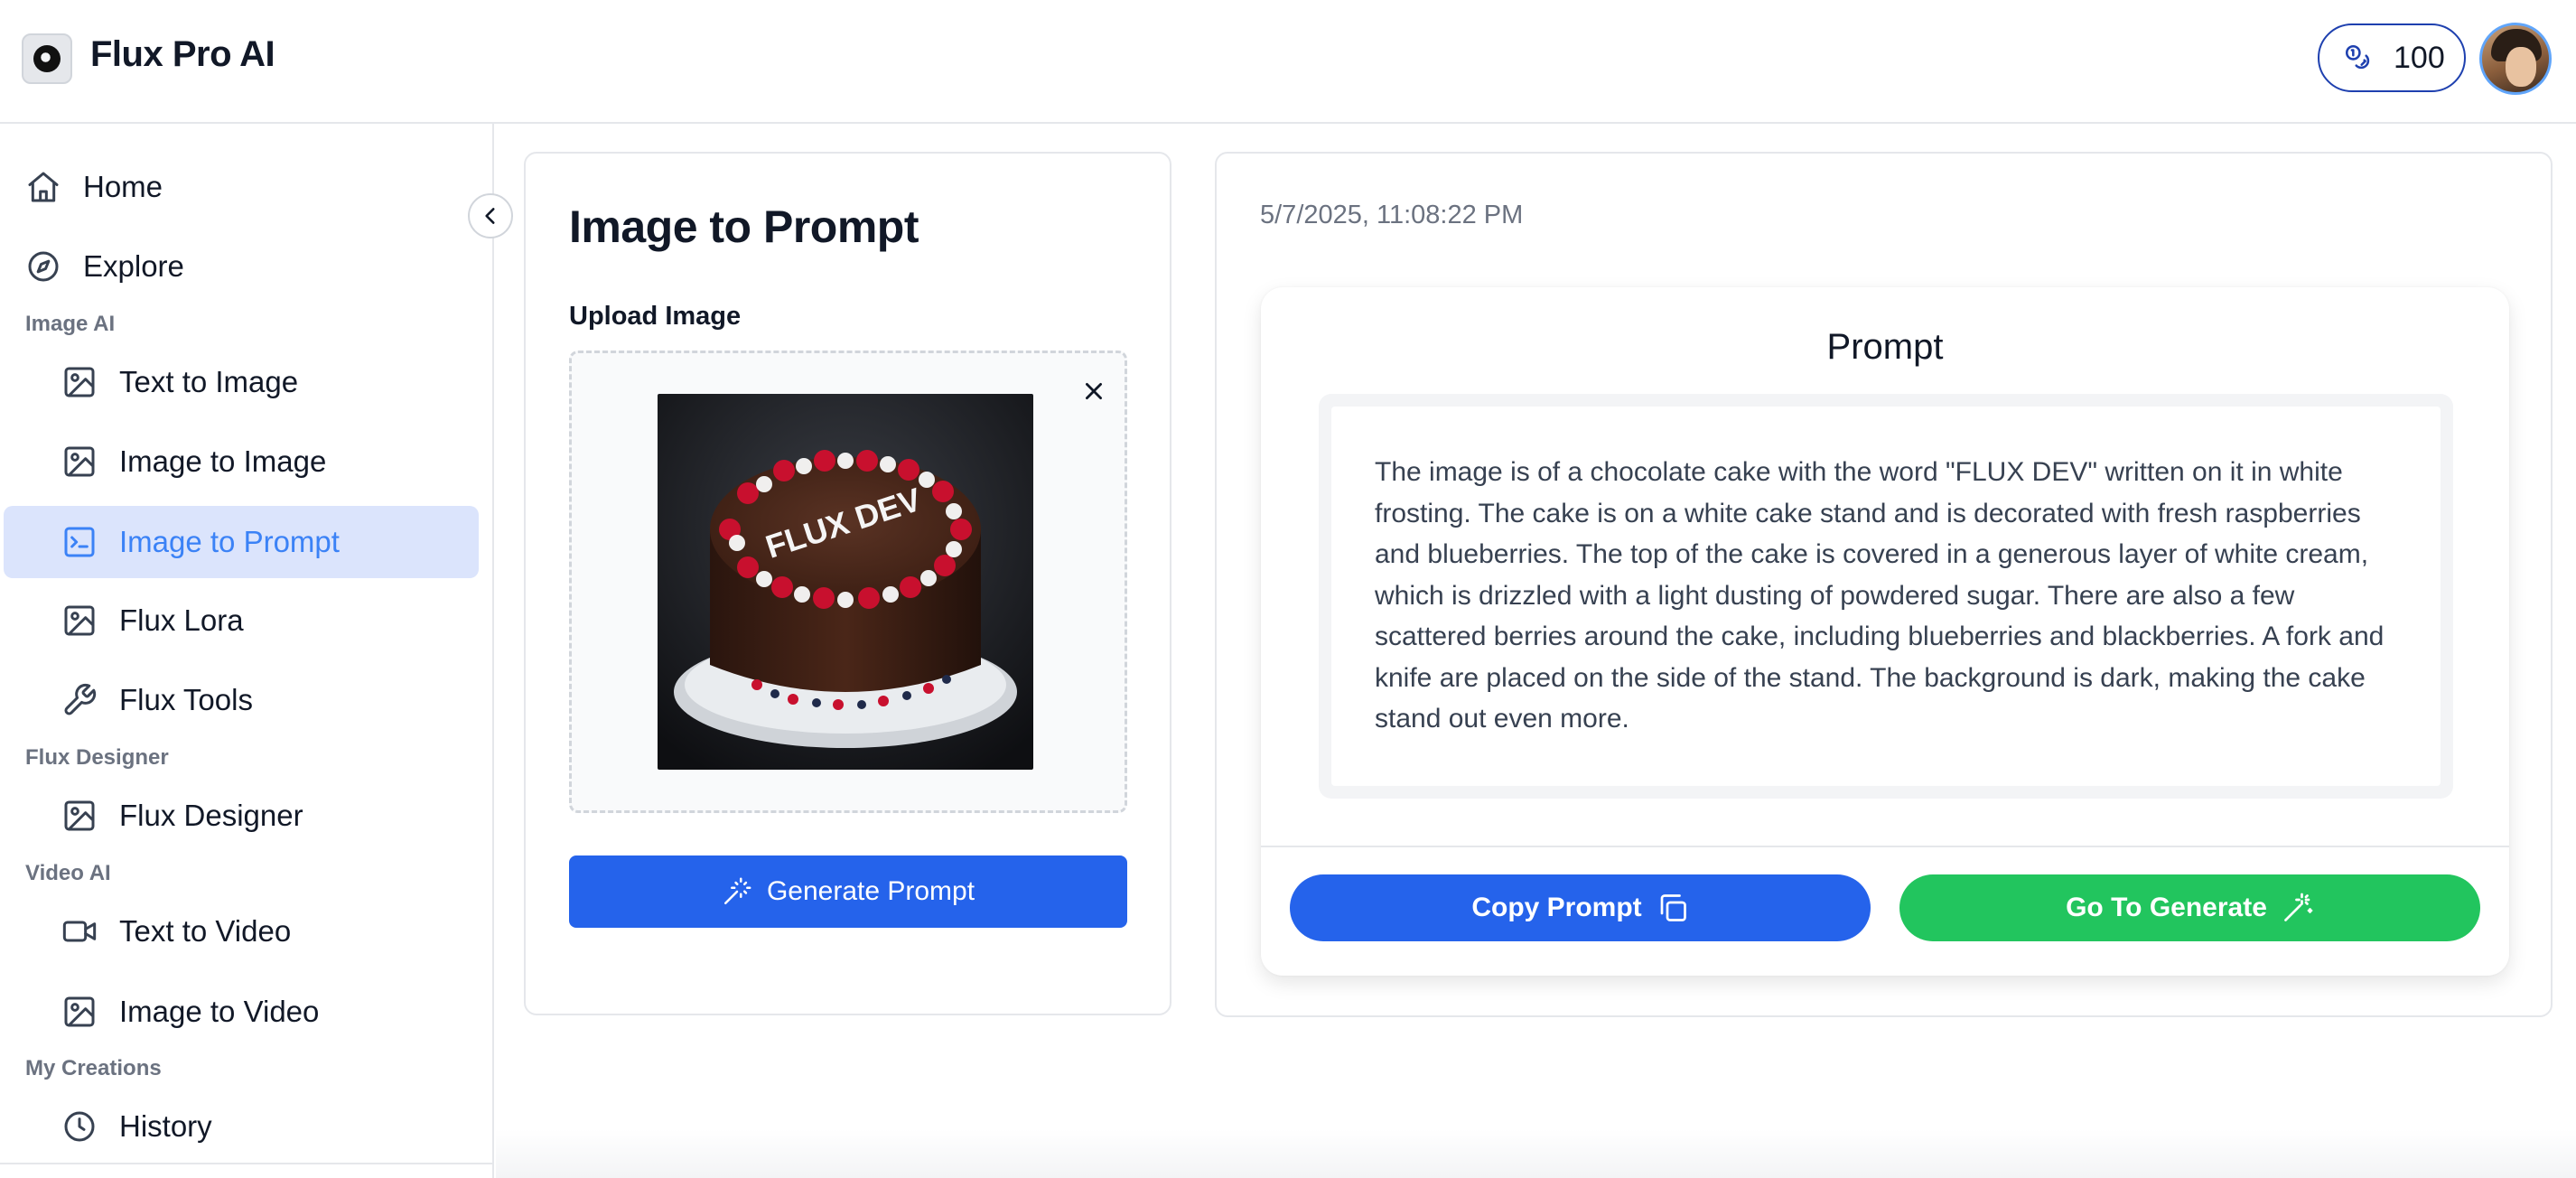 This screenshot has height=1178, width=2576. I want to click on chevron-left-icon, so click(490, 216).